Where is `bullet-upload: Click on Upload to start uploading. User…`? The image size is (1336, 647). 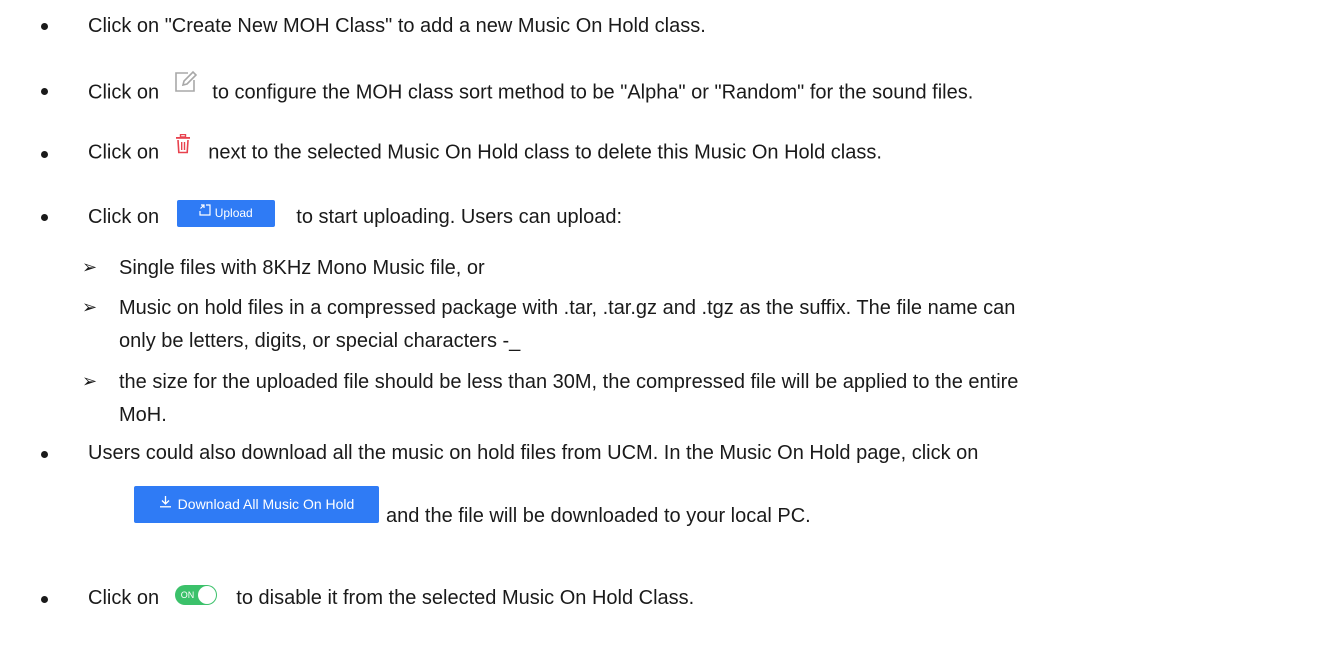
bullet-upload: Click on Upload to start uploading. User… is located at coordinates (355, 215).